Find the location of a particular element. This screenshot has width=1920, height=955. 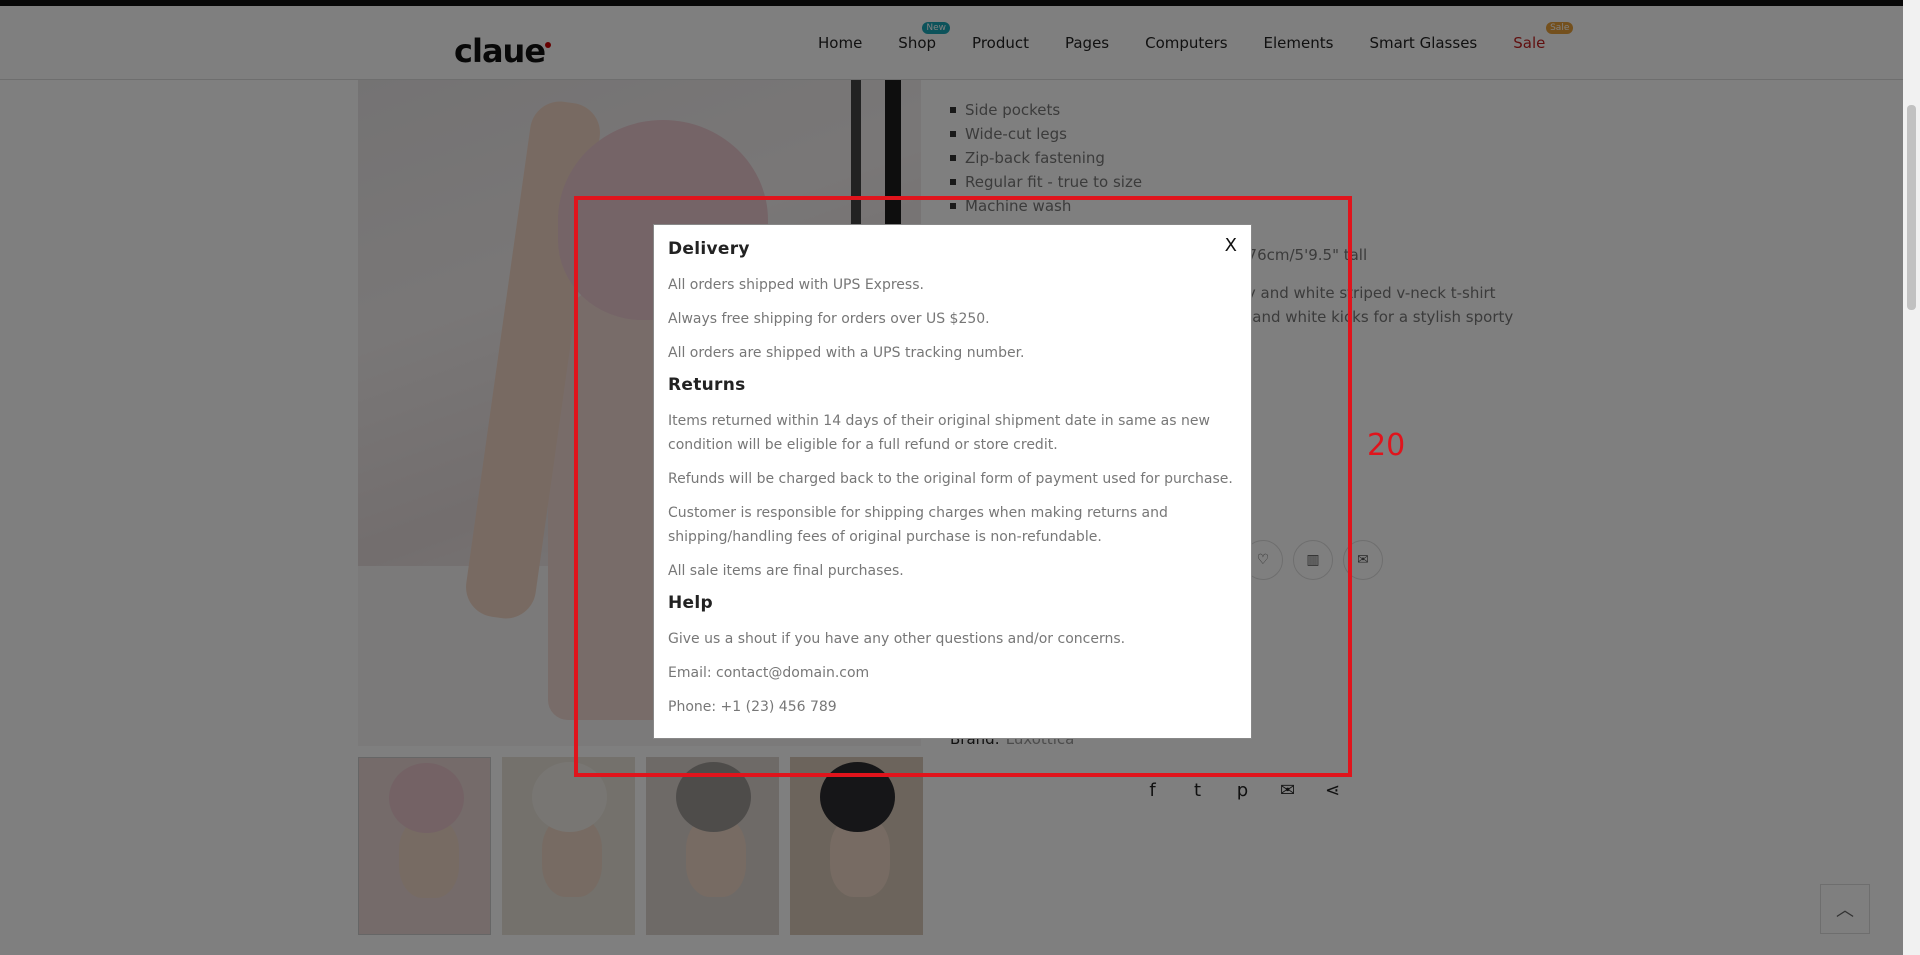

page-scrollbar is located at coordinates (1911, 477).